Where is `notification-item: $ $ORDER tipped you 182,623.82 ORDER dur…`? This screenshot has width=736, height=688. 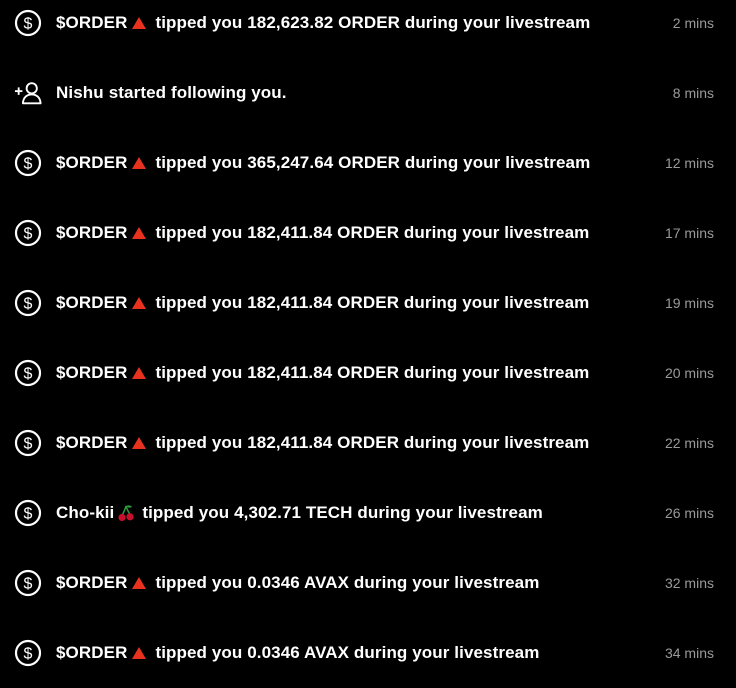
notification-item: $ $ORDER tipped you 182,623.82 ORDER dur… is located at coordinates (368, 29).